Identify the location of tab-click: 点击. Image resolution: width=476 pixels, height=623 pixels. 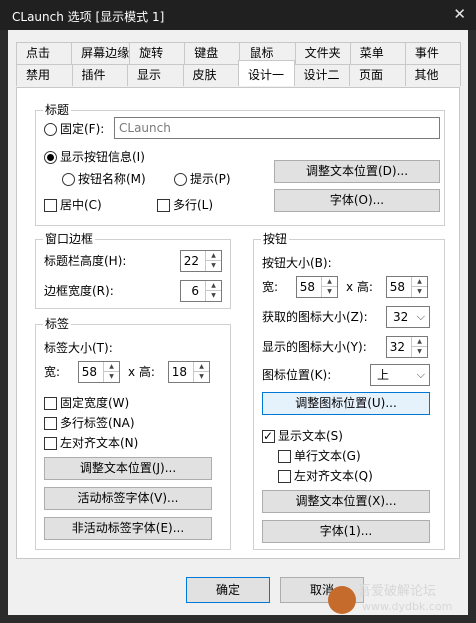
(44, 53).